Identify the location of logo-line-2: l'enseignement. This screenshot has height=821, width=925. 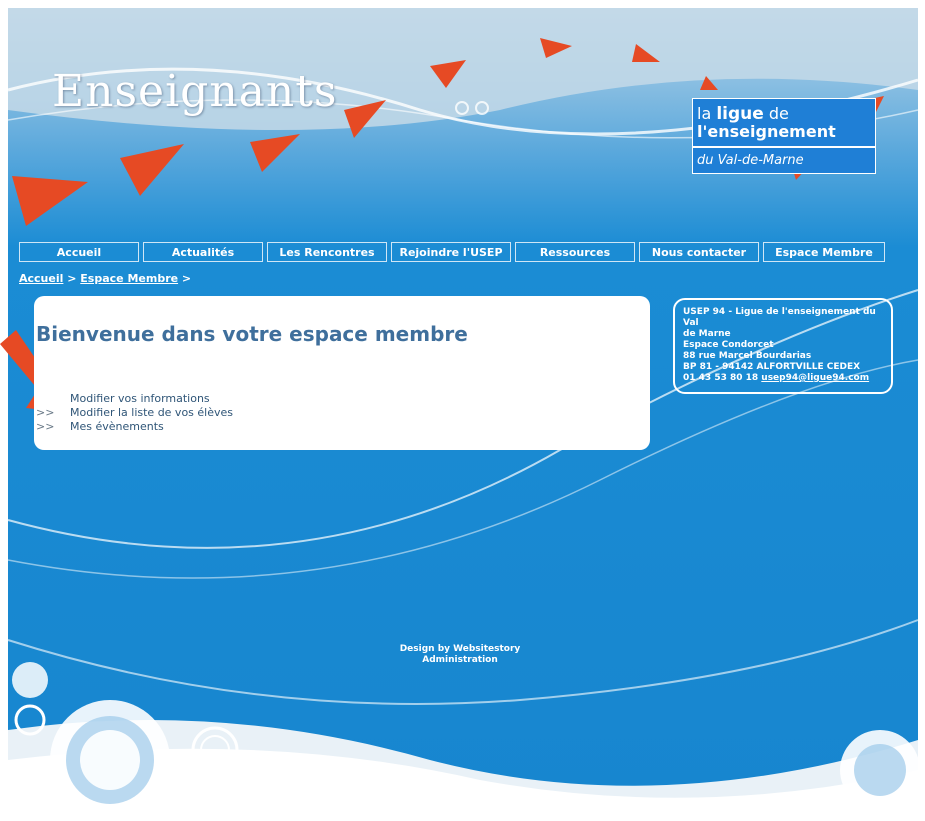
(766, 131).